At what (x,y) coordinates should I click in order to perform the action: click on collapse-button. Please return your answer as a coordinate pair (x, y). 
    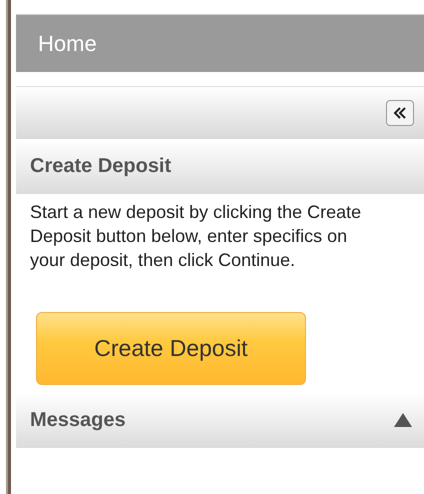
    Looking at the image, I should click on (400, 113).